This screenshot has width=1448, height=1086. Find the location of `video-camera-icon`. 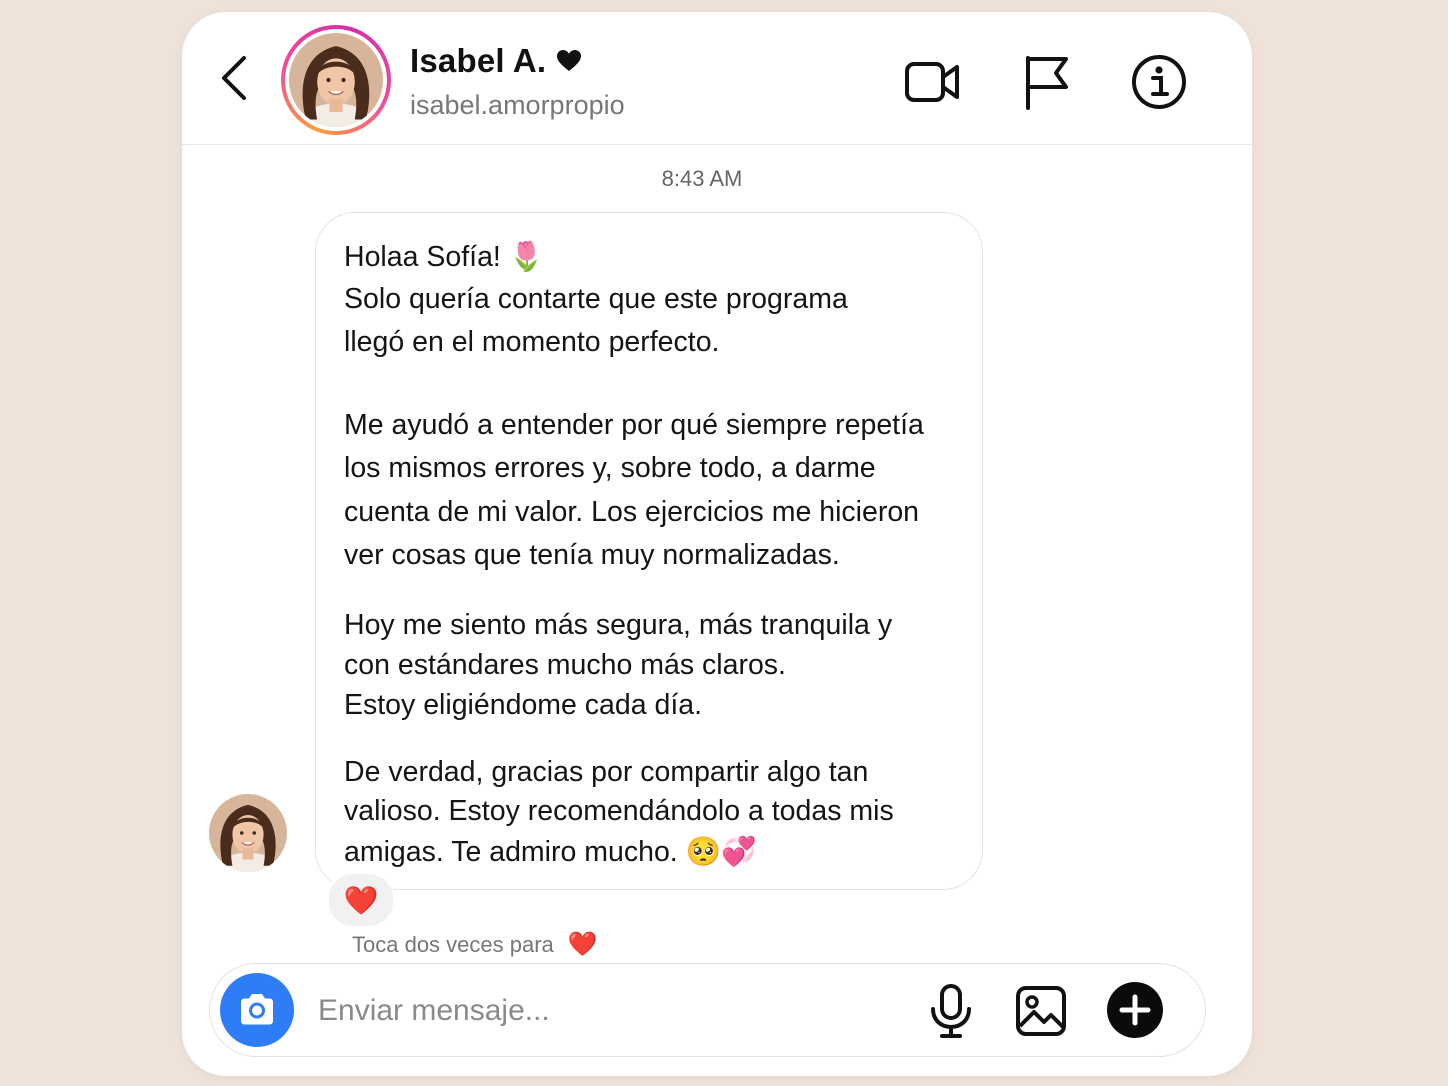

video-camera-icon is located at coordinates (932, 82).